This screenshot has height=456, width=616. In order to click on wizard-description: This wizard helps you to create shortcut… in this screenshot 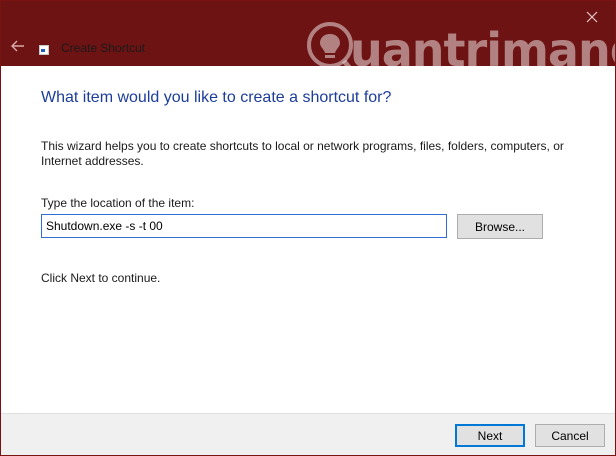, I will do `click(302, 153)`.